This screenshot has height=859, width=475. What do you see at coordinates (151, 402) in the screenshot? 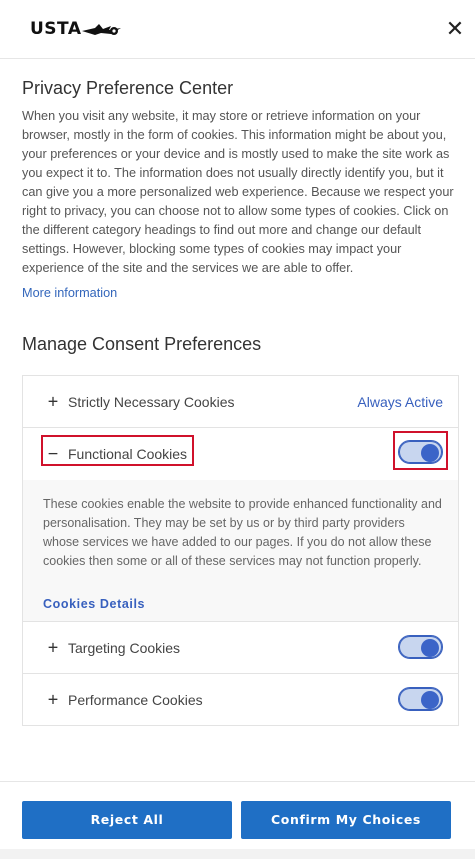
I see `category-label: Strictly Necessary Cookies` at bounding box center [151, 402].